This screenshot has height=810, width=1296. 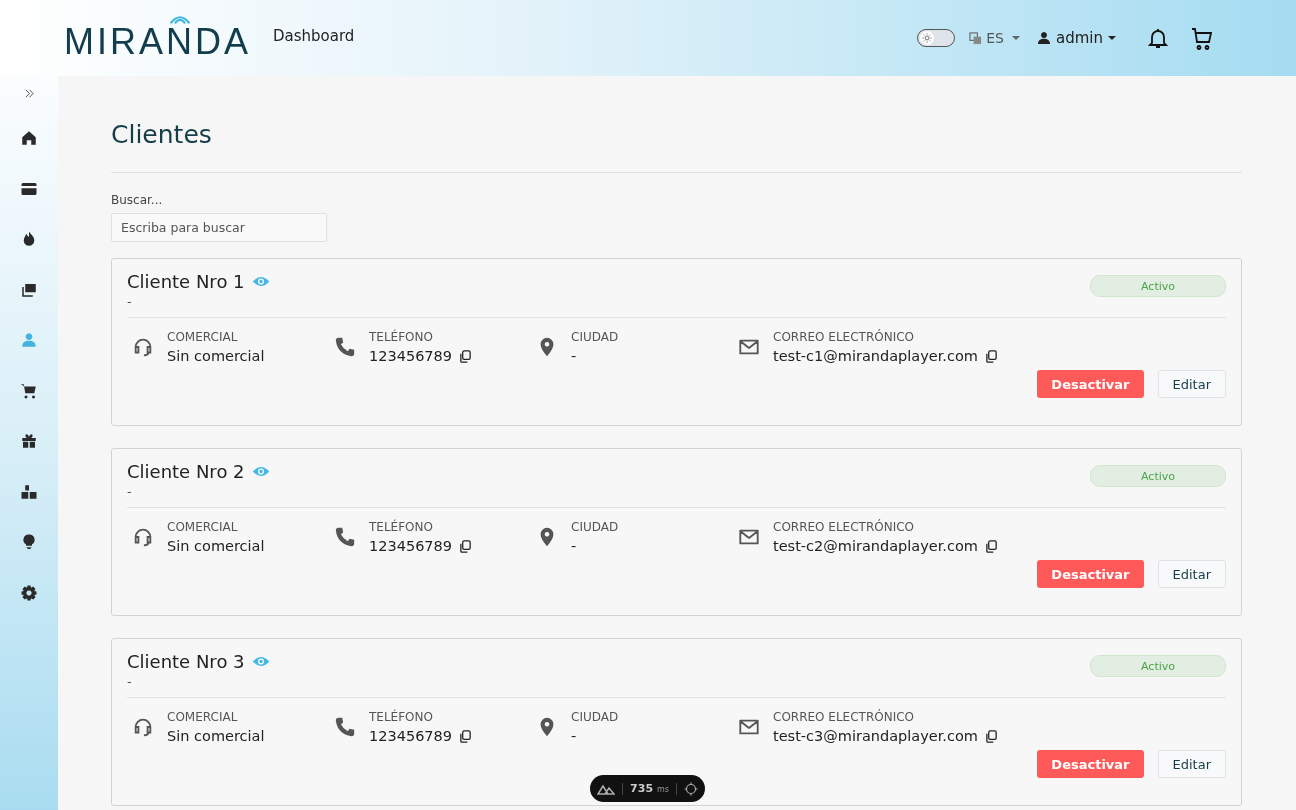 What do you see at coordinates (647, 788) in the screenshot?
I see `devtools-pill: 735 ms` at bounding box center [647, 788].